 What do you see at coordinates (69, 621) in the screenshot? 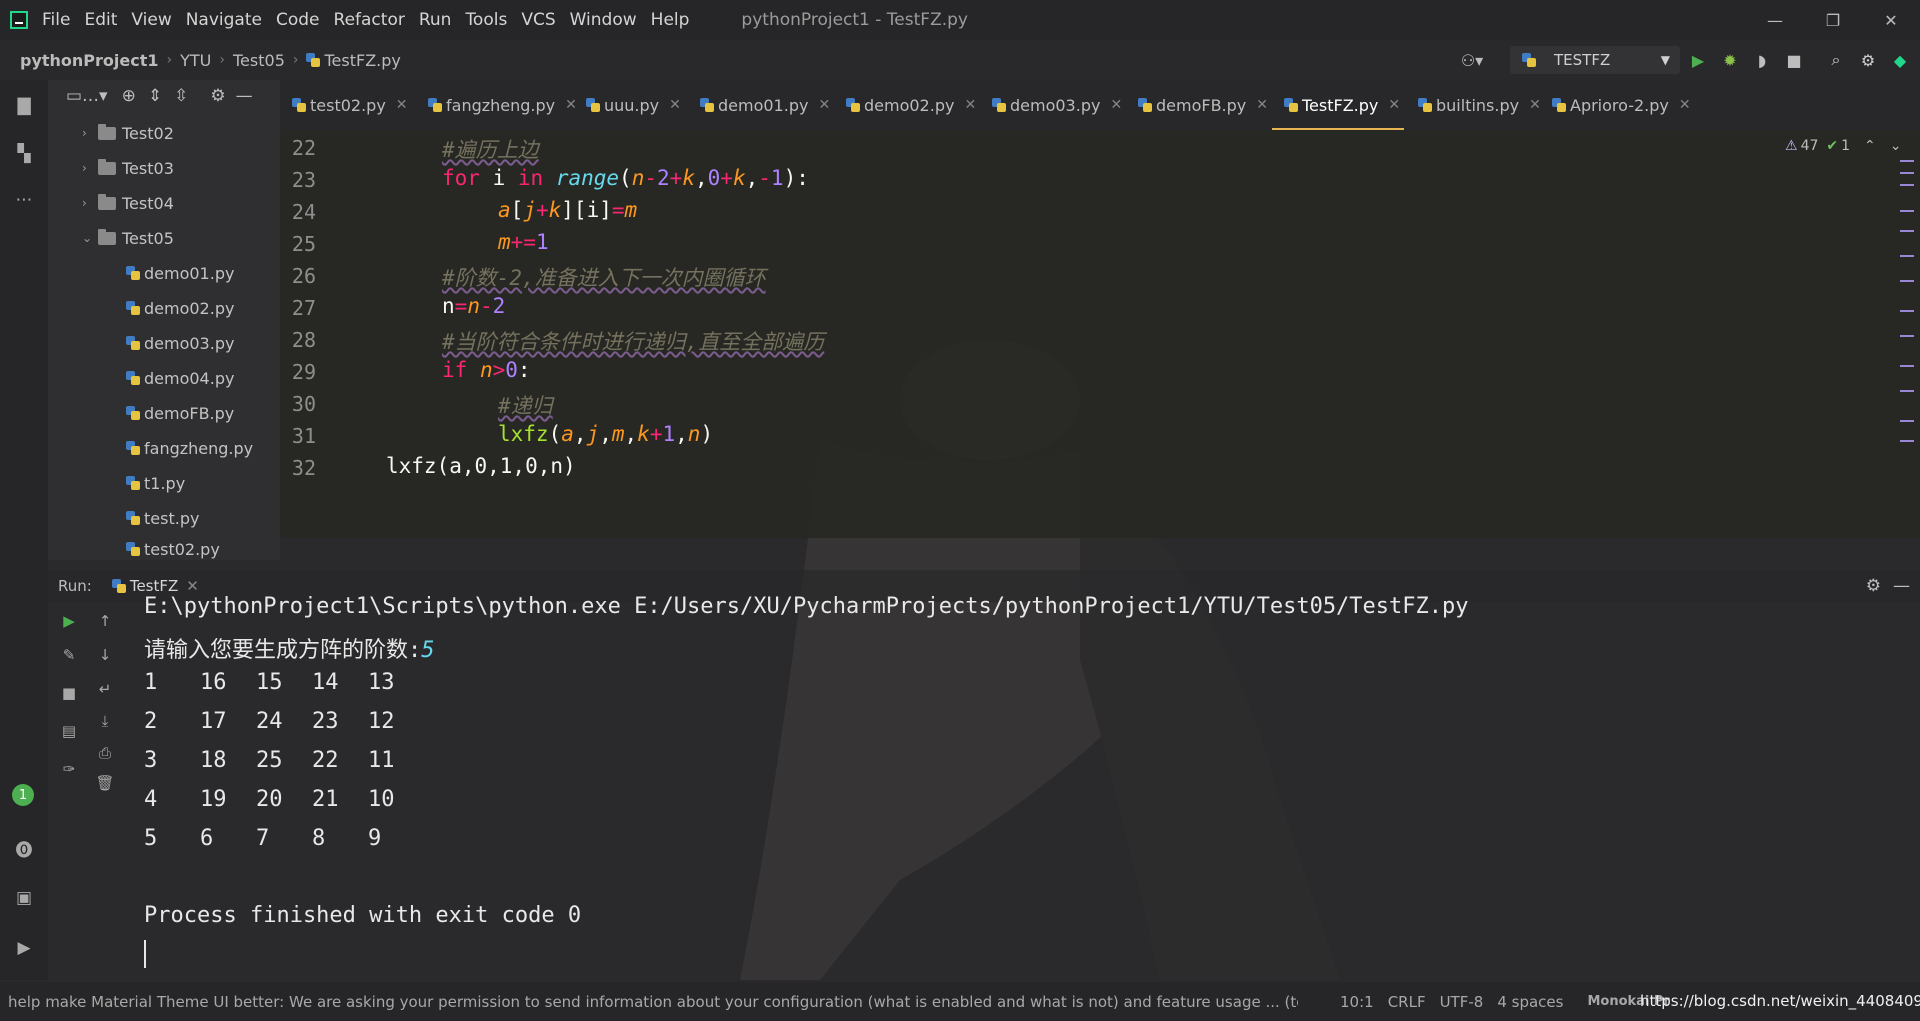
I see `rerun-icon: ▶` at bounding box center [69, 621].